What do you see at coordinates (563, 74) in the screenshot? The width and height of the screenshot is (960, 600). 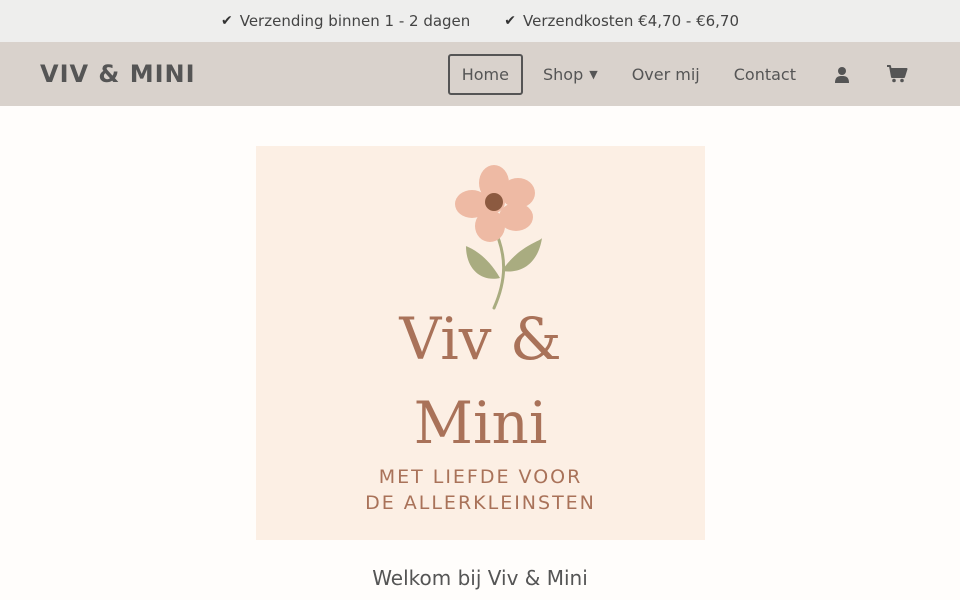 I see `nav-shop-label: Shop` at bounding box center [563, 74].